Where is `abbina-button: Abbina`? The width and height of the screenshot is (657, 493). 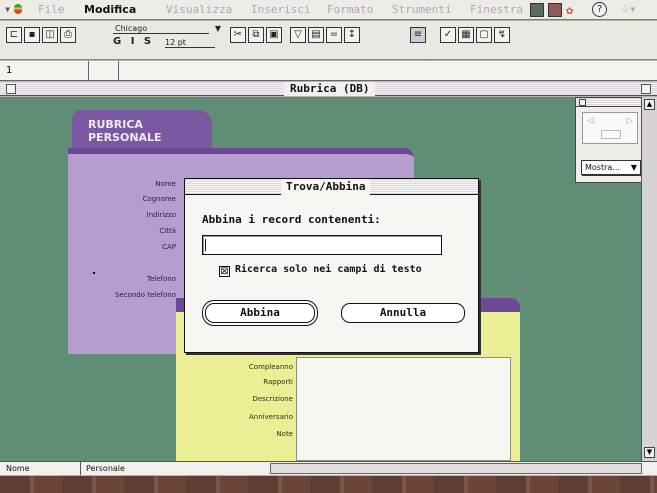
abbina-button: Abbina is located at coordinates (260, 313).